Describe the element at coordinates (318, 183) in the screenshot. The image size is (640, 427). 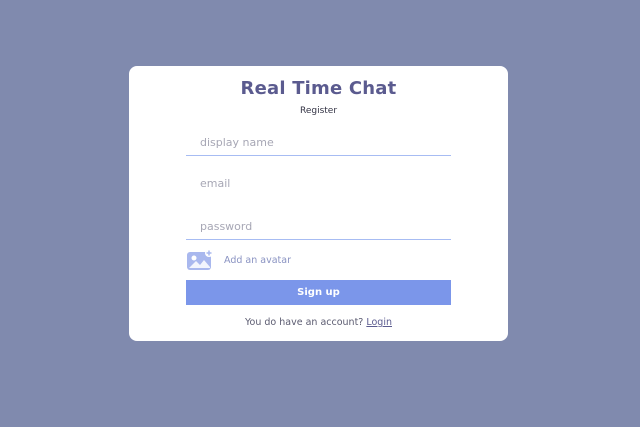
I see `email-input` at that location.